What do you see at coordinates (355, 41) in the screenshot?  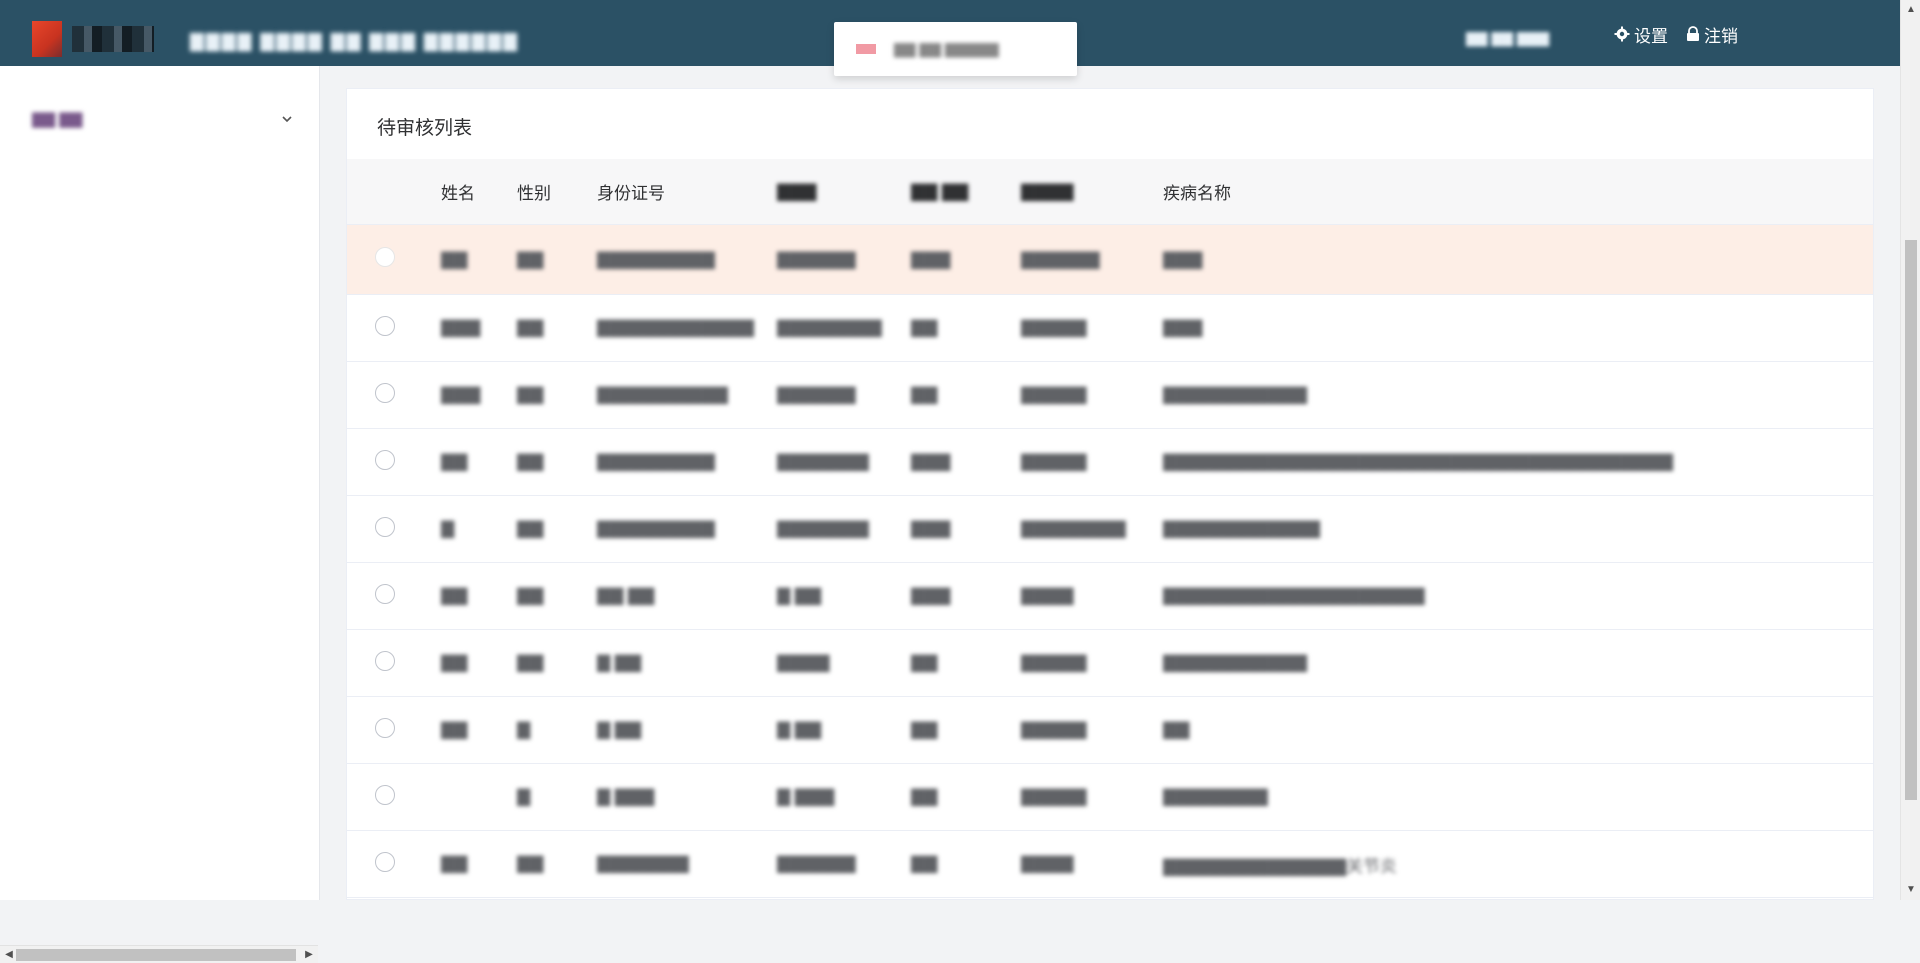 I see `system-name: ▇▇▇▇ ▇▇▇▇ ▇▇ ▇▇▇ ▇▇▇▇▇▇` at bounding box center [355, 41].